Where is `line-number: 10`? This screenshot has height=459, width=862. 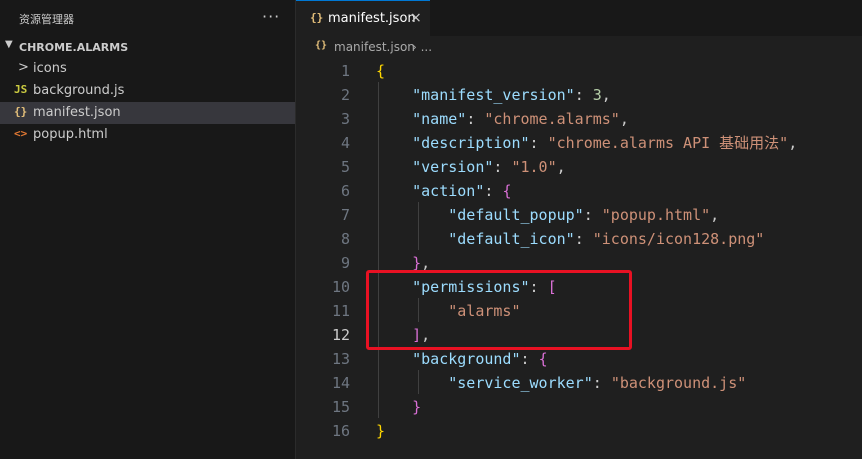 line-number: 10 is located at coordinates (340, 287).